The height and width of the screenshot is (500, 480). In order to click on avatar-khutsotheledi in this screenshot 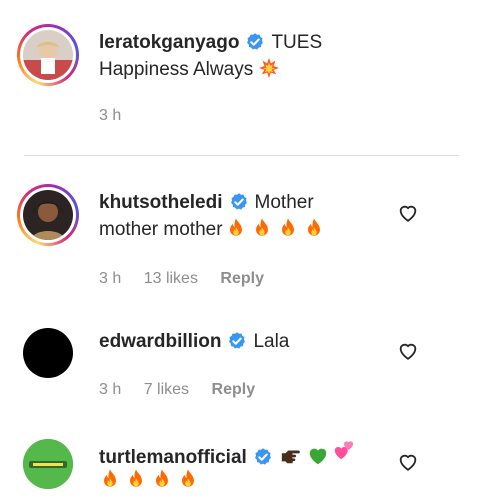, I will do `click(48, 215)`.